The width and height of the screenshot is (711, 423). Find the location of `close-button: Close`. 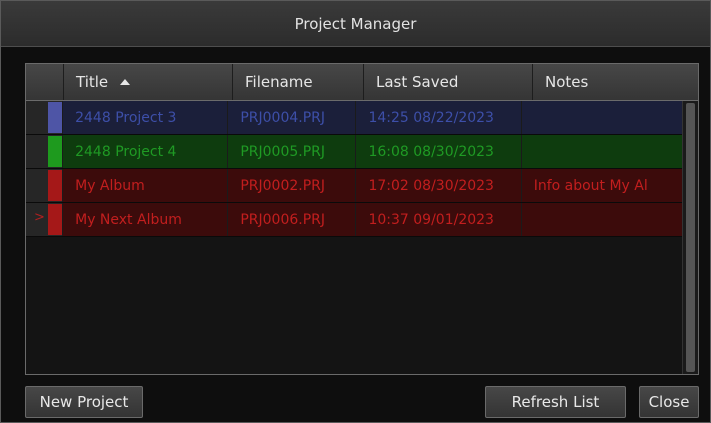

close-button: Close is located at coordinates (669, 402).